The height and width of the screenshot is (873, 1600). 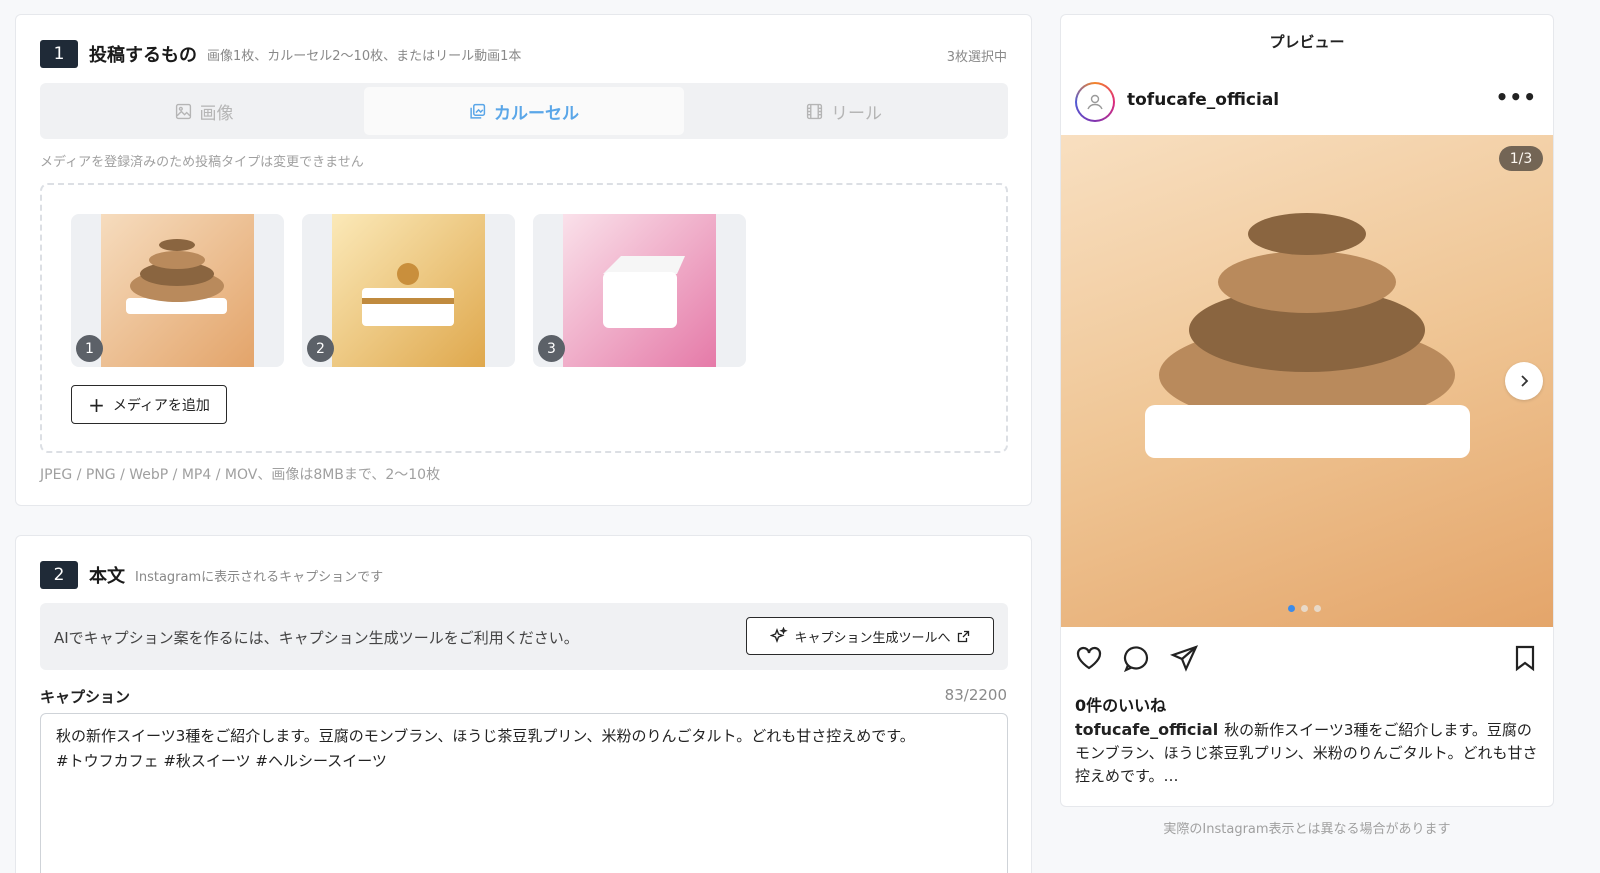 I want to click on avatar, so click(x=1095, y=102).